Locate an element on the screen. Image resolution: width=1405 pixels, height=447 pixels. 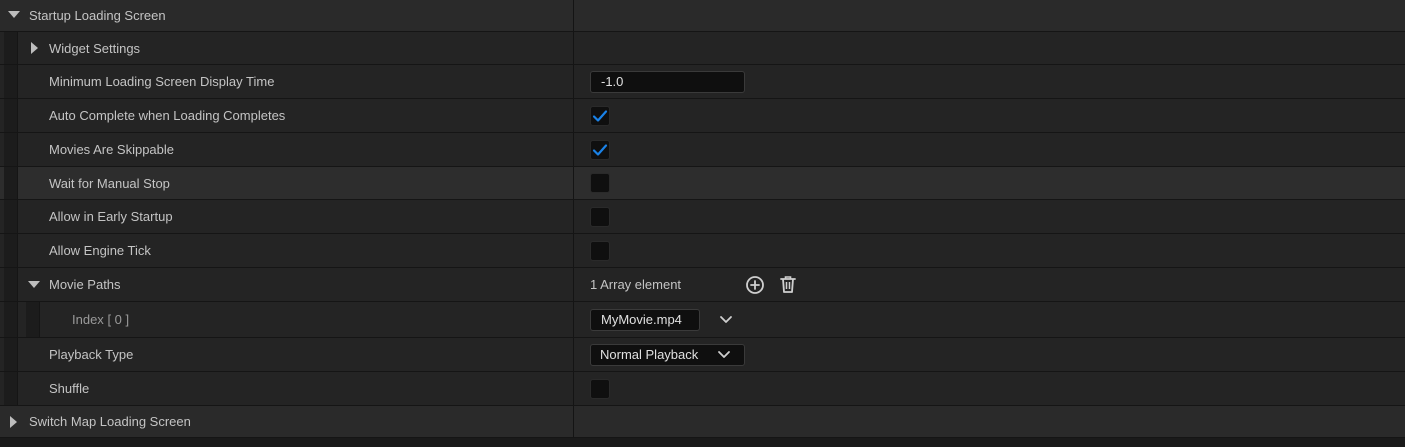
property-wait-manual-stop: Wait for Manual Stop is located at coordinates (702, 183).